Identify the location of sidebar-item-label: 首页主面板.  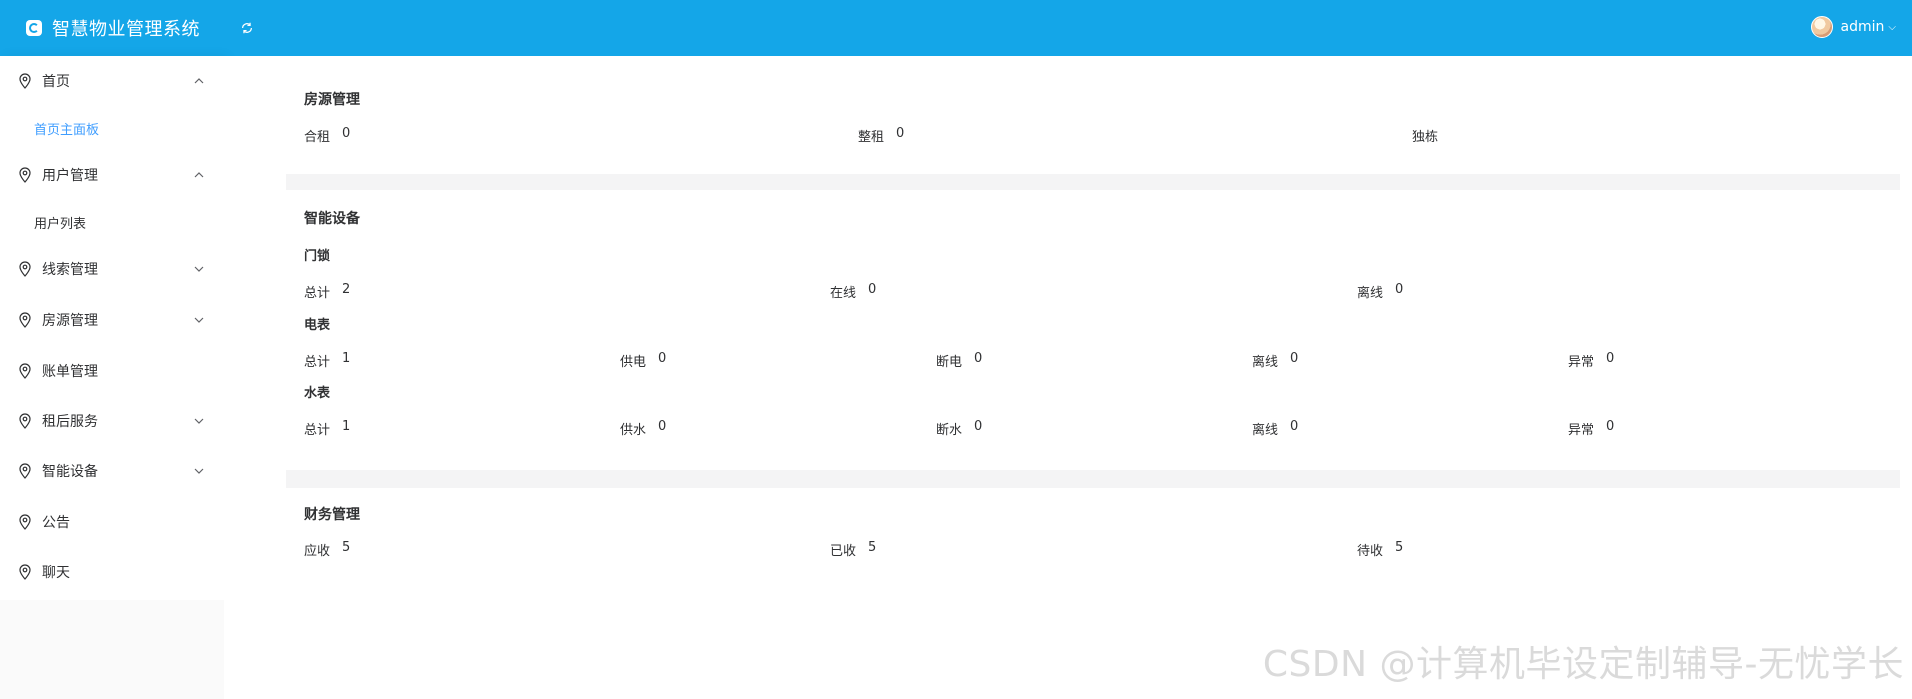
(67, 130).